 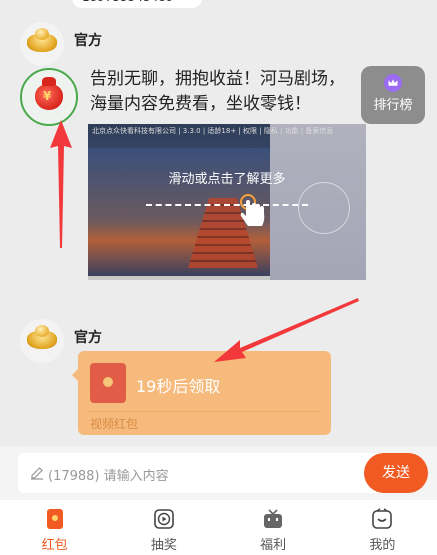 What do you see at coordinates (61, 184) in the screenshot?
I see `pointer-arrow-up` at bounding box center [61, 184].